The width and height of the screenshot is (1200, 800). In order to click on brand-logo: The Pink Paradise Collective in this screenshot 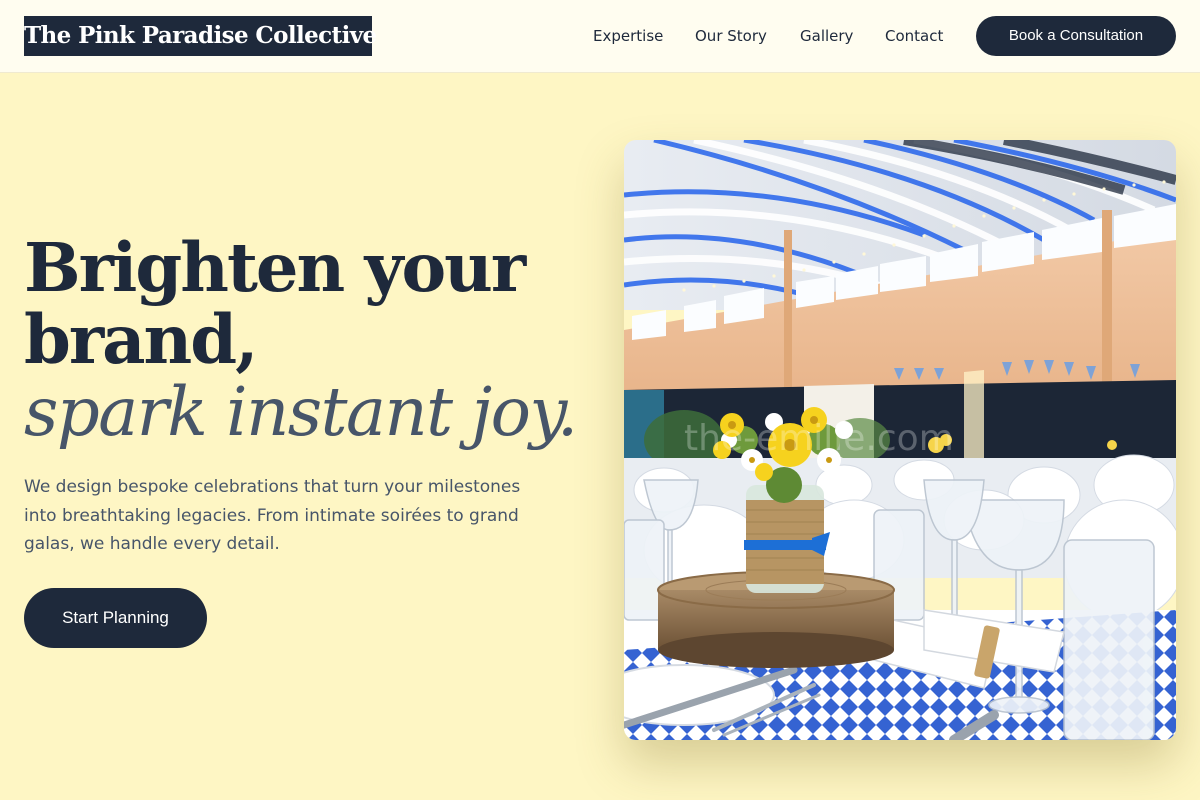, I will do `click(200, 36)`.